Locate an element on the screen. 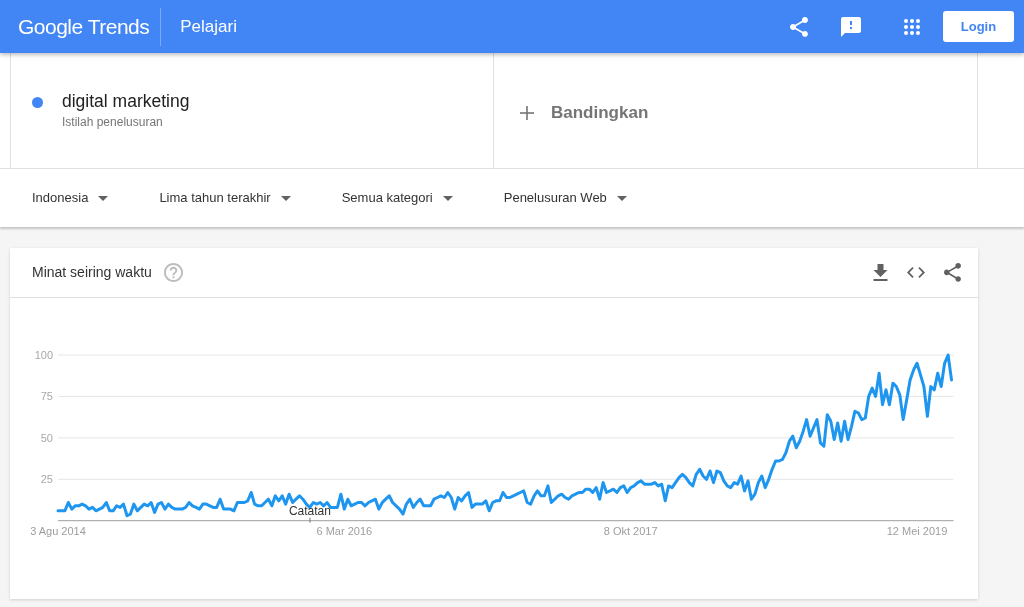 The image size is (1024, 607). y-axis-label: 100 is located at coordinates (43, 355).